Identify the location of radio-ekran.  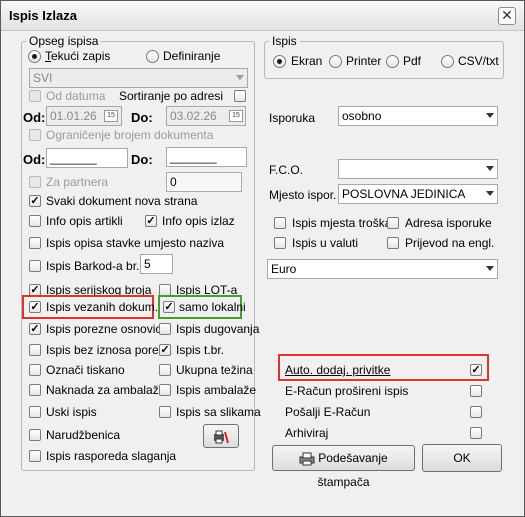
(279, 61).